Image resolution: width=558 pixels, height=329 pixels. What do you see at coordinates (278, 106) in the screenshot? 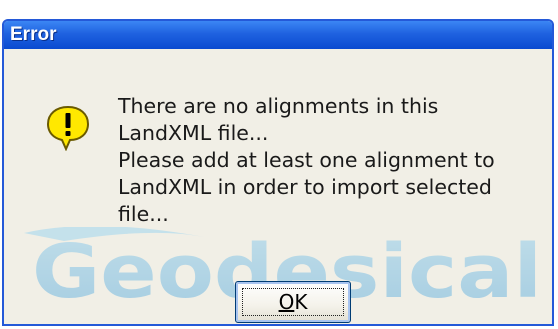
I see `message-line: There are no alignments in this` at bounding box center [278, 106].